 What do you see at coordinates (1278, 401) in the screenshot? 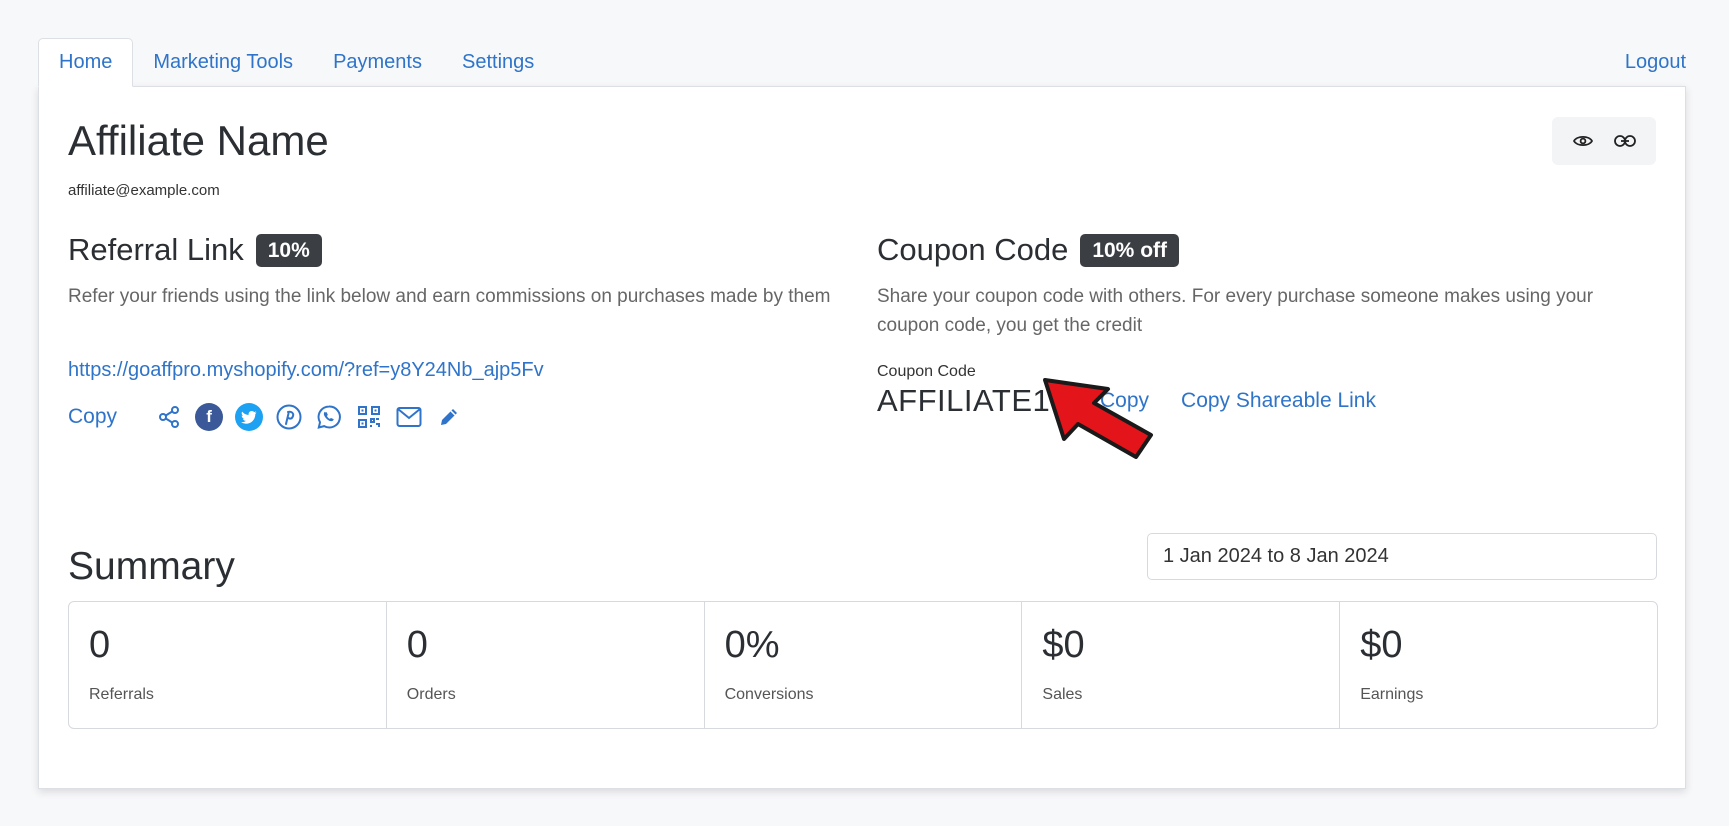
I see `copy-shareable-link-button: Copy Shareable Link` at bounding box center [1278, 401].